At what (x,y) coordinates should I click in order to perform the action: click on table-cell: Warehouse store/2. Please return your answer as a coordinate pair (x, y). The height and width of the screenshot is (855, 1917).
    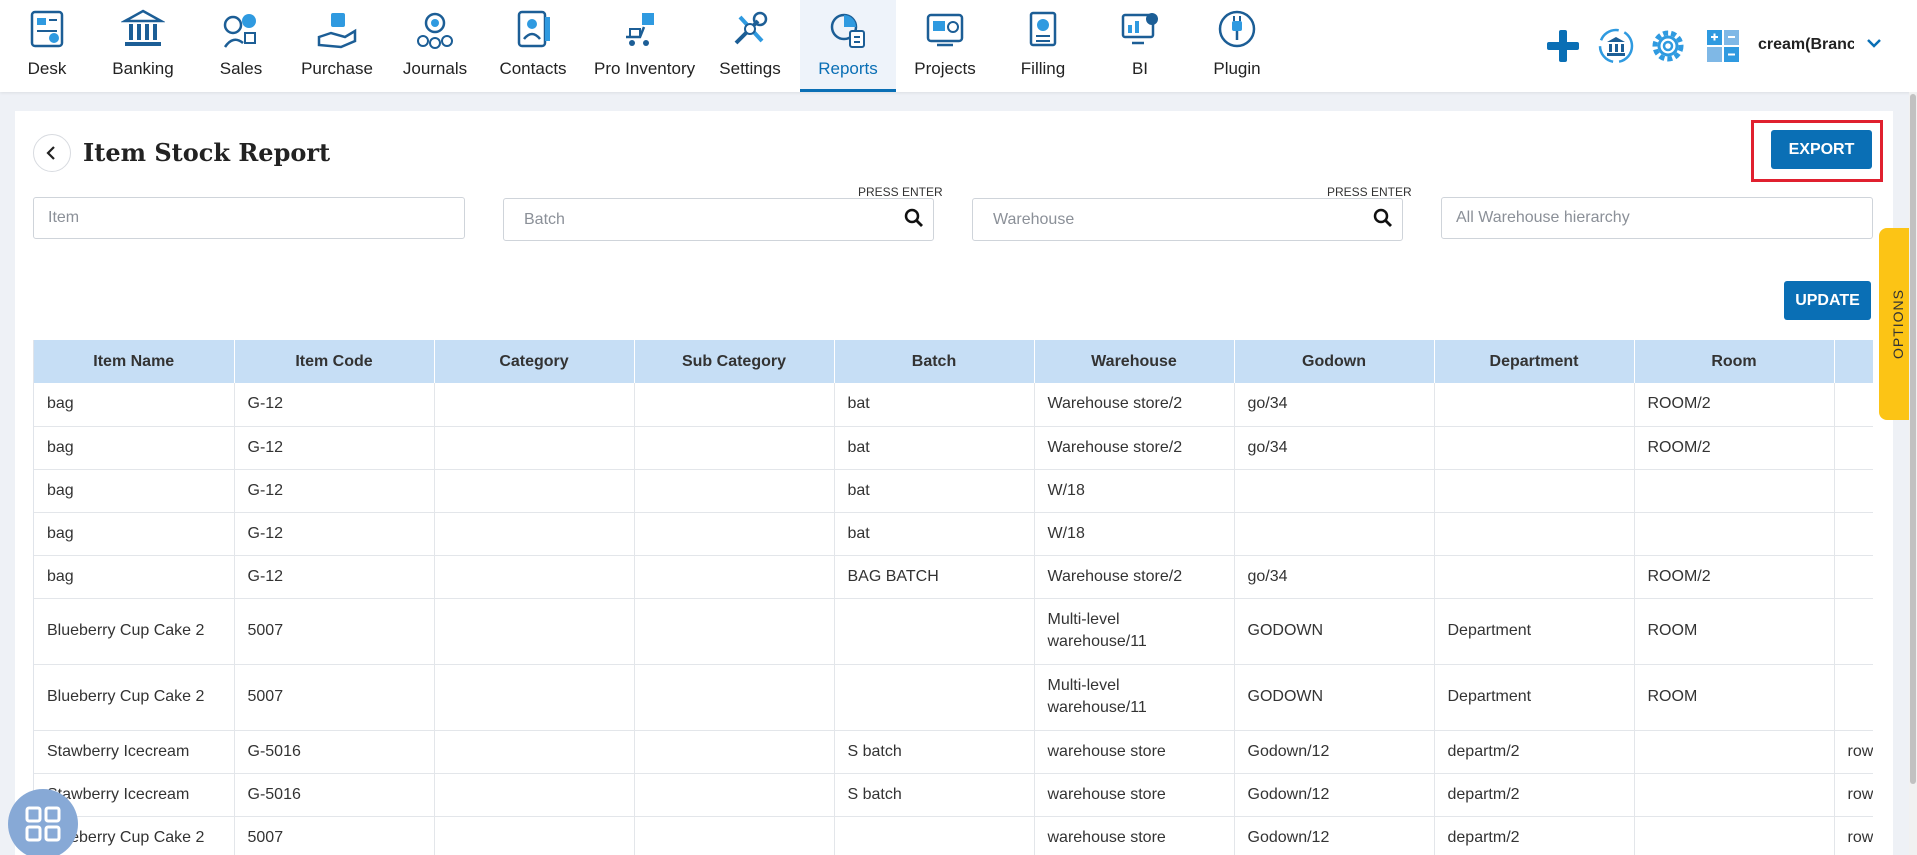
    Looking at the image, I should click on (1134, 405).